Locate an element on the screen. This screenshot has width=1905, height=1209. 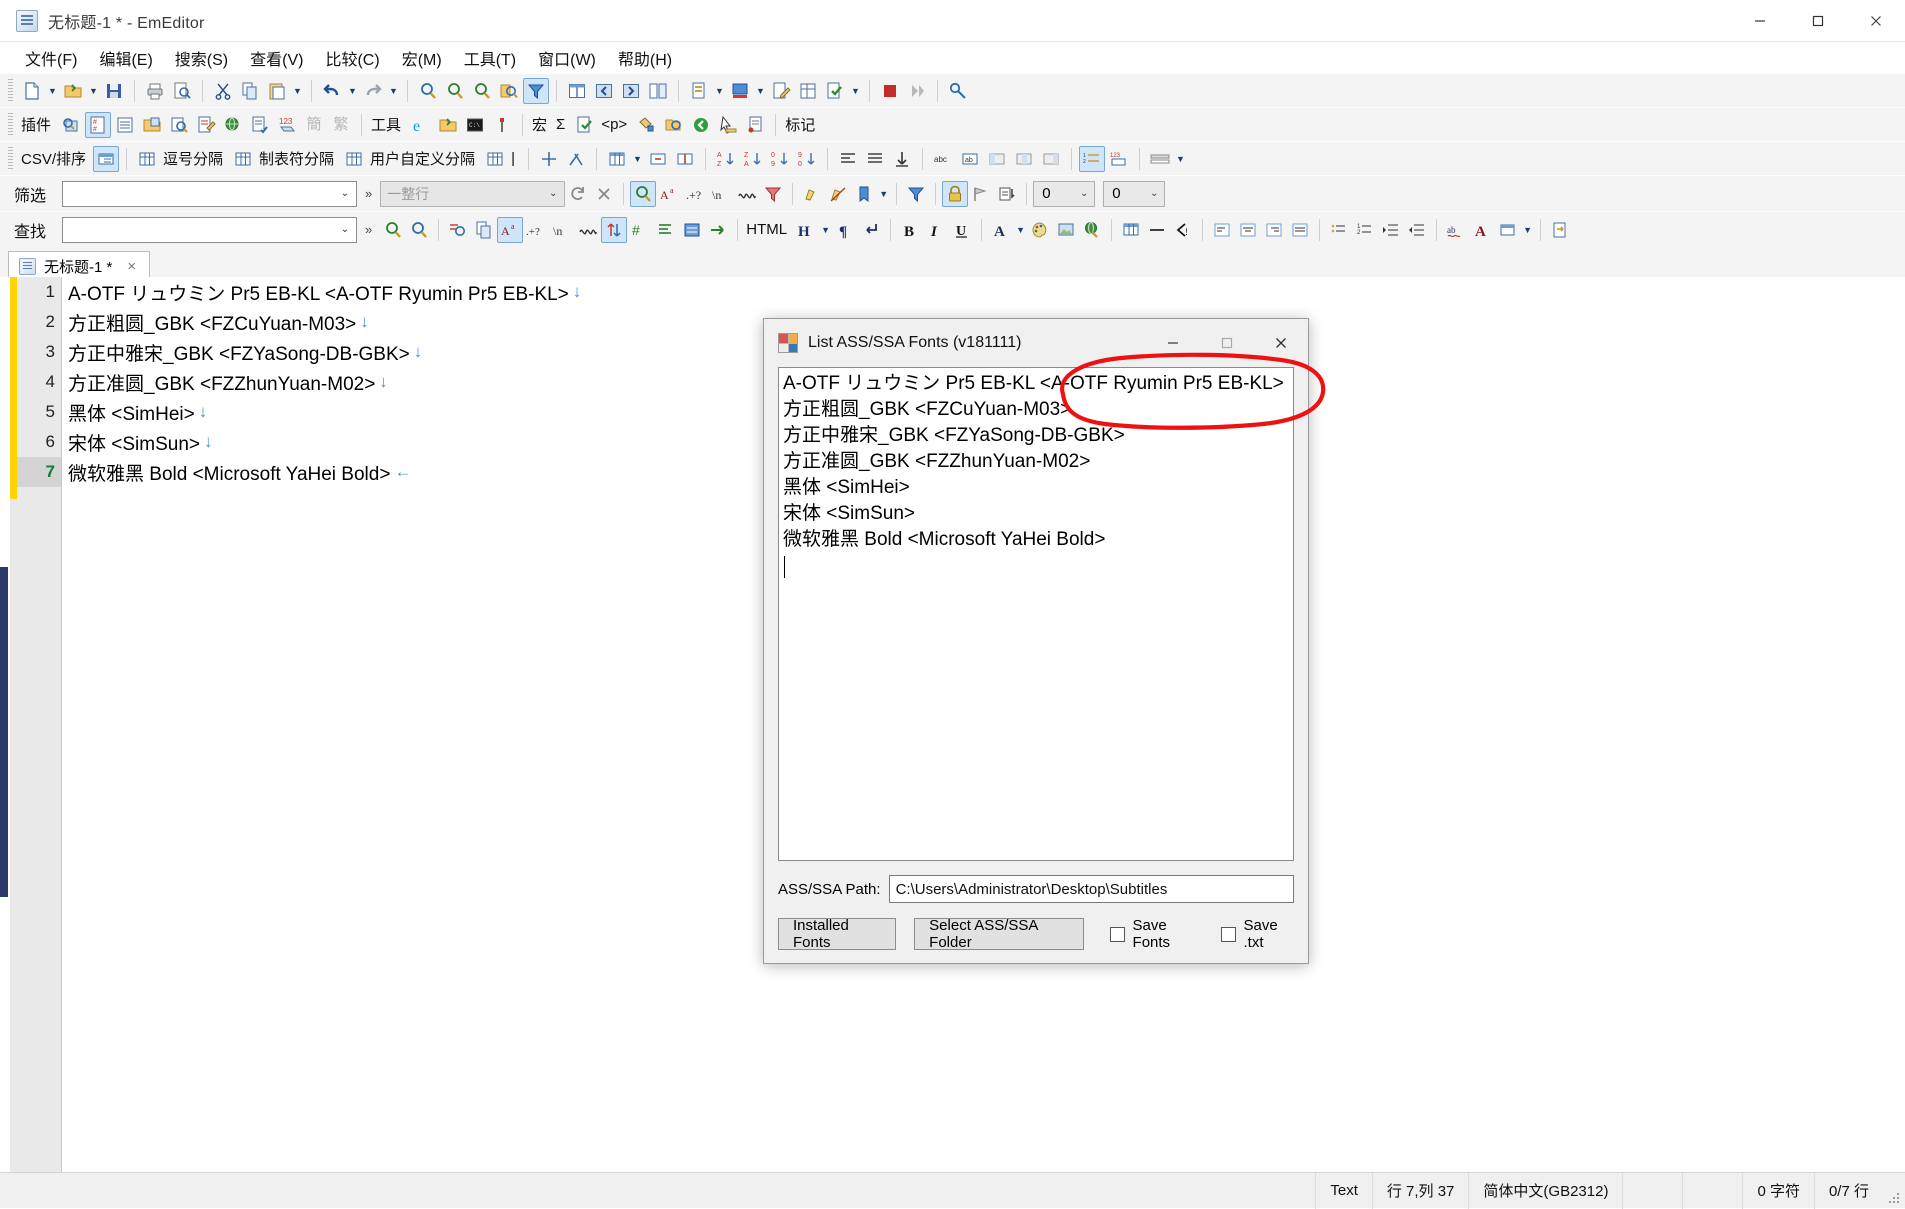
merge-cells-icon is located at coordinates (658, 159).